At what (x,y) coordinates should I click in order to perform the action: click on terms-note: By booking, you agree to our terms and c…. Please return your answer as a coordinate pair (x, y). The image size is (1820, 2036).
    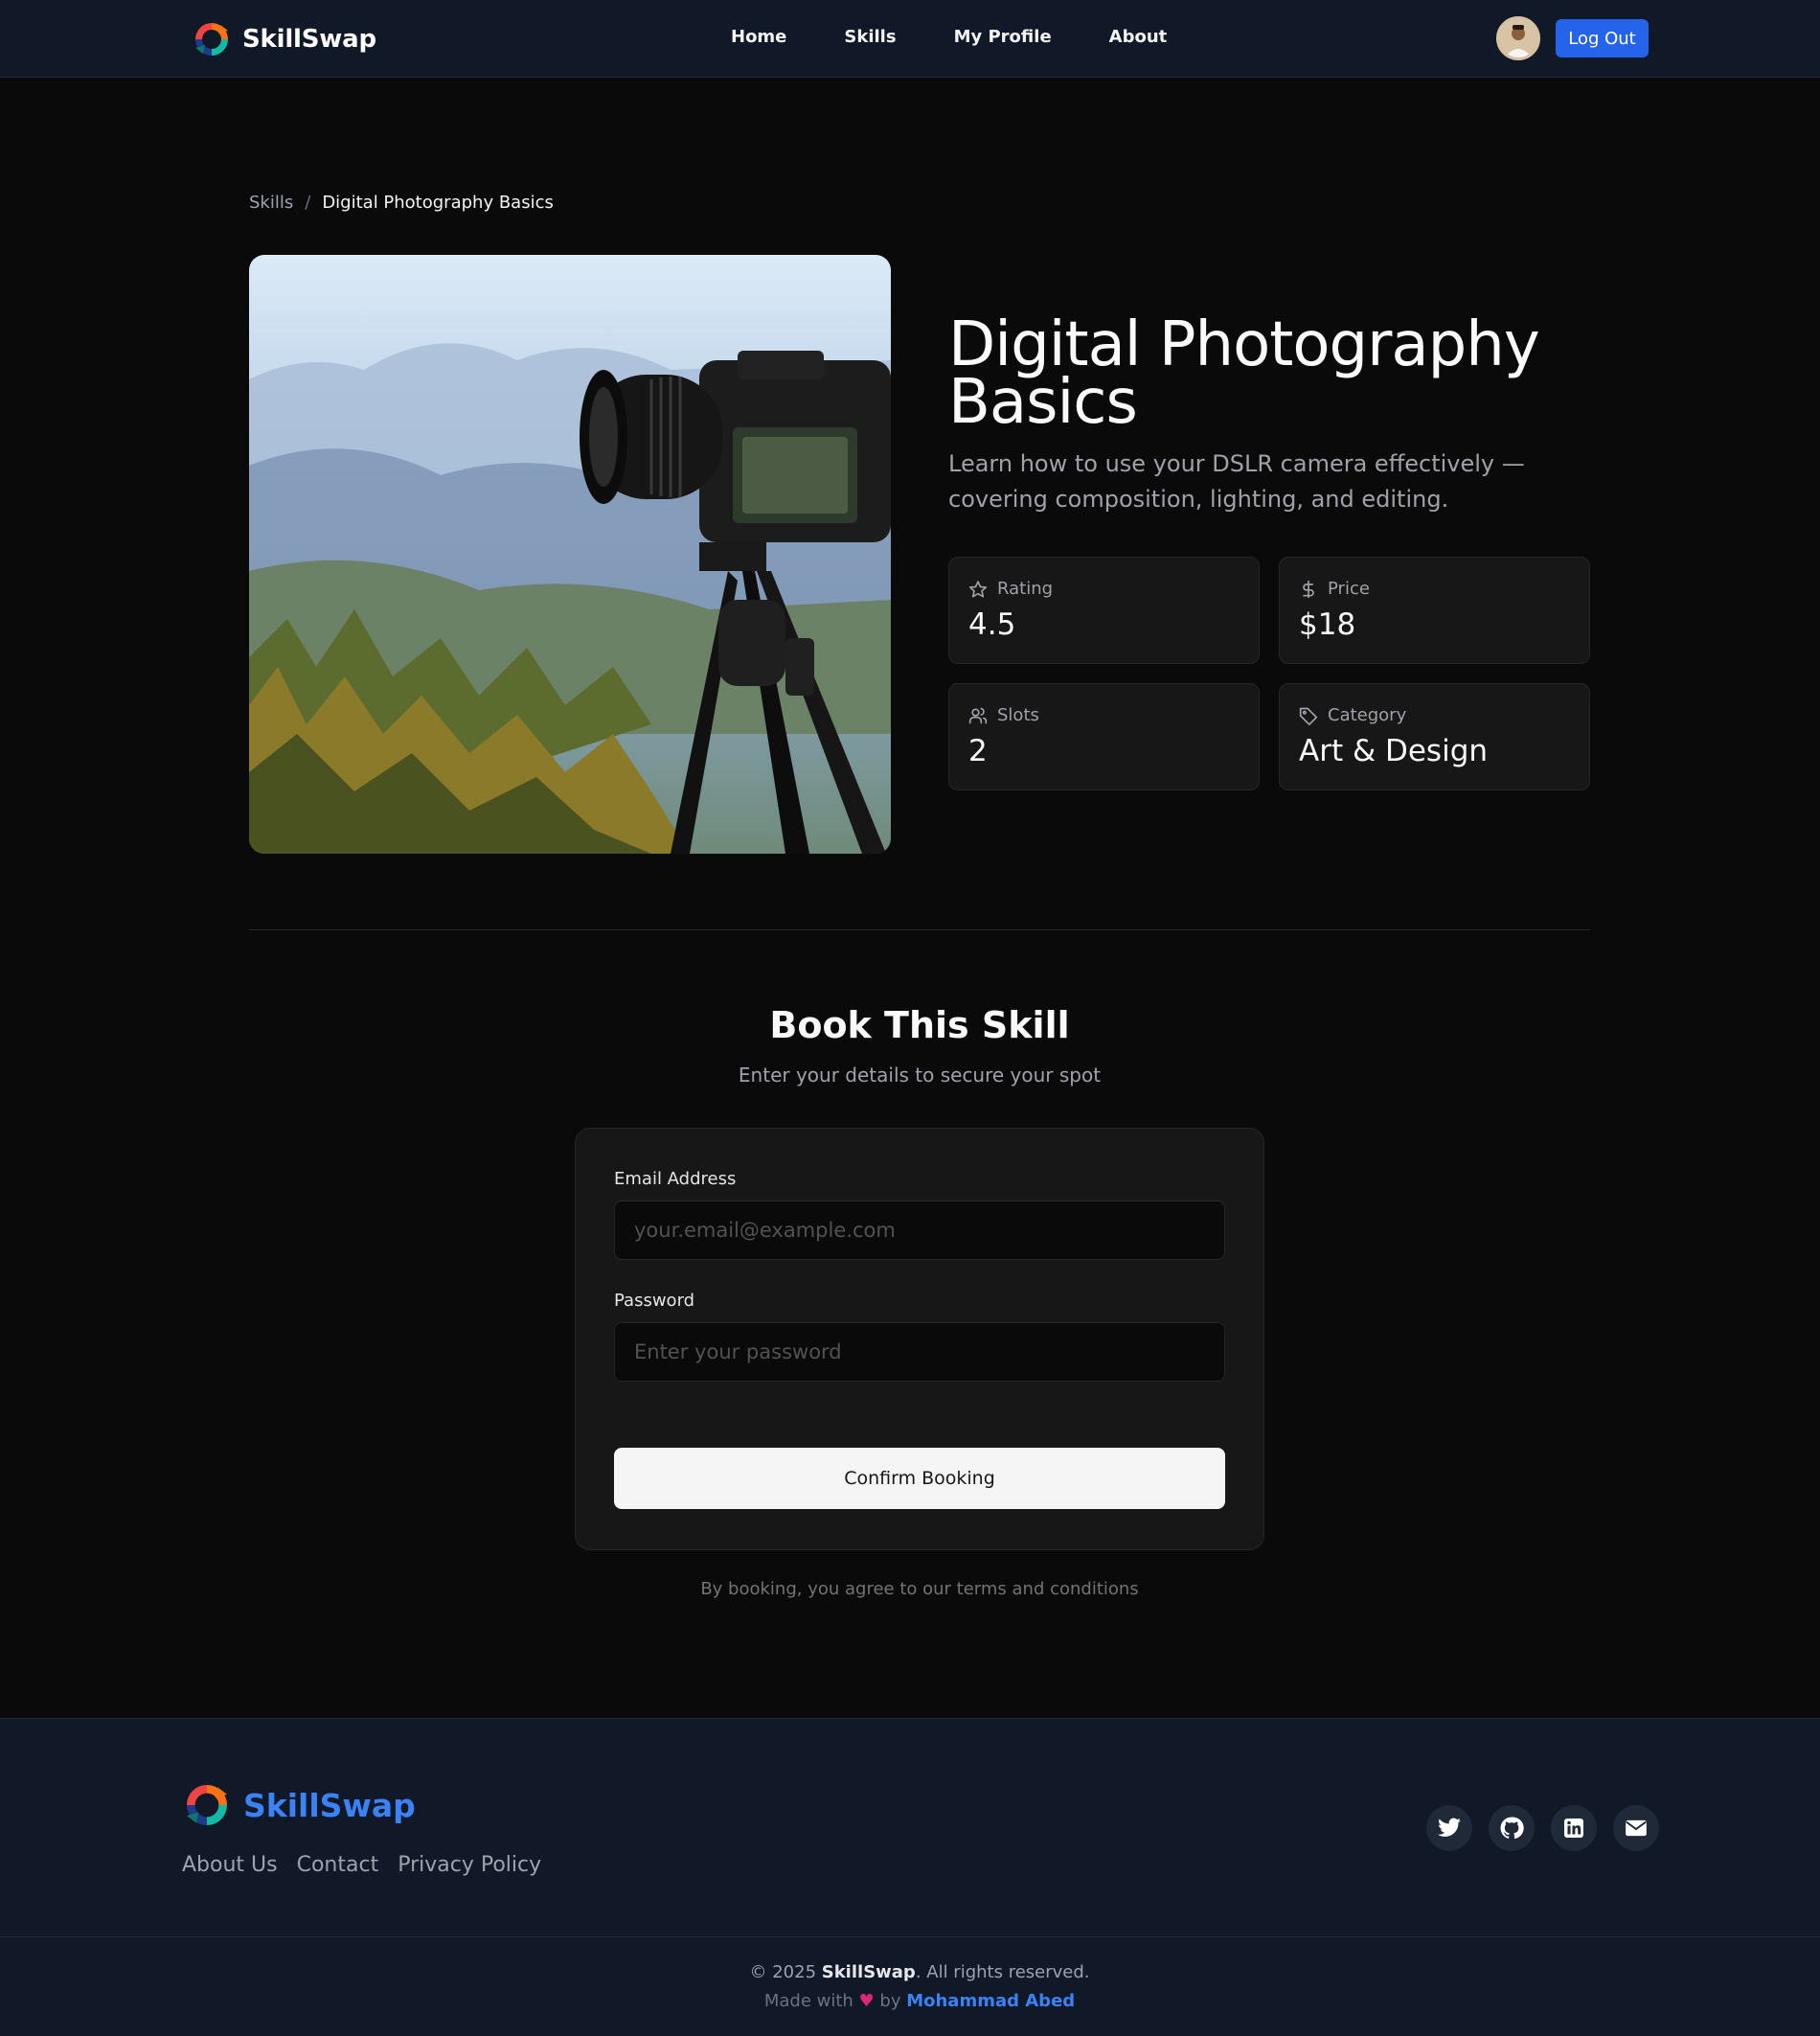
    Looking at the image, I should click on (919, 1589).